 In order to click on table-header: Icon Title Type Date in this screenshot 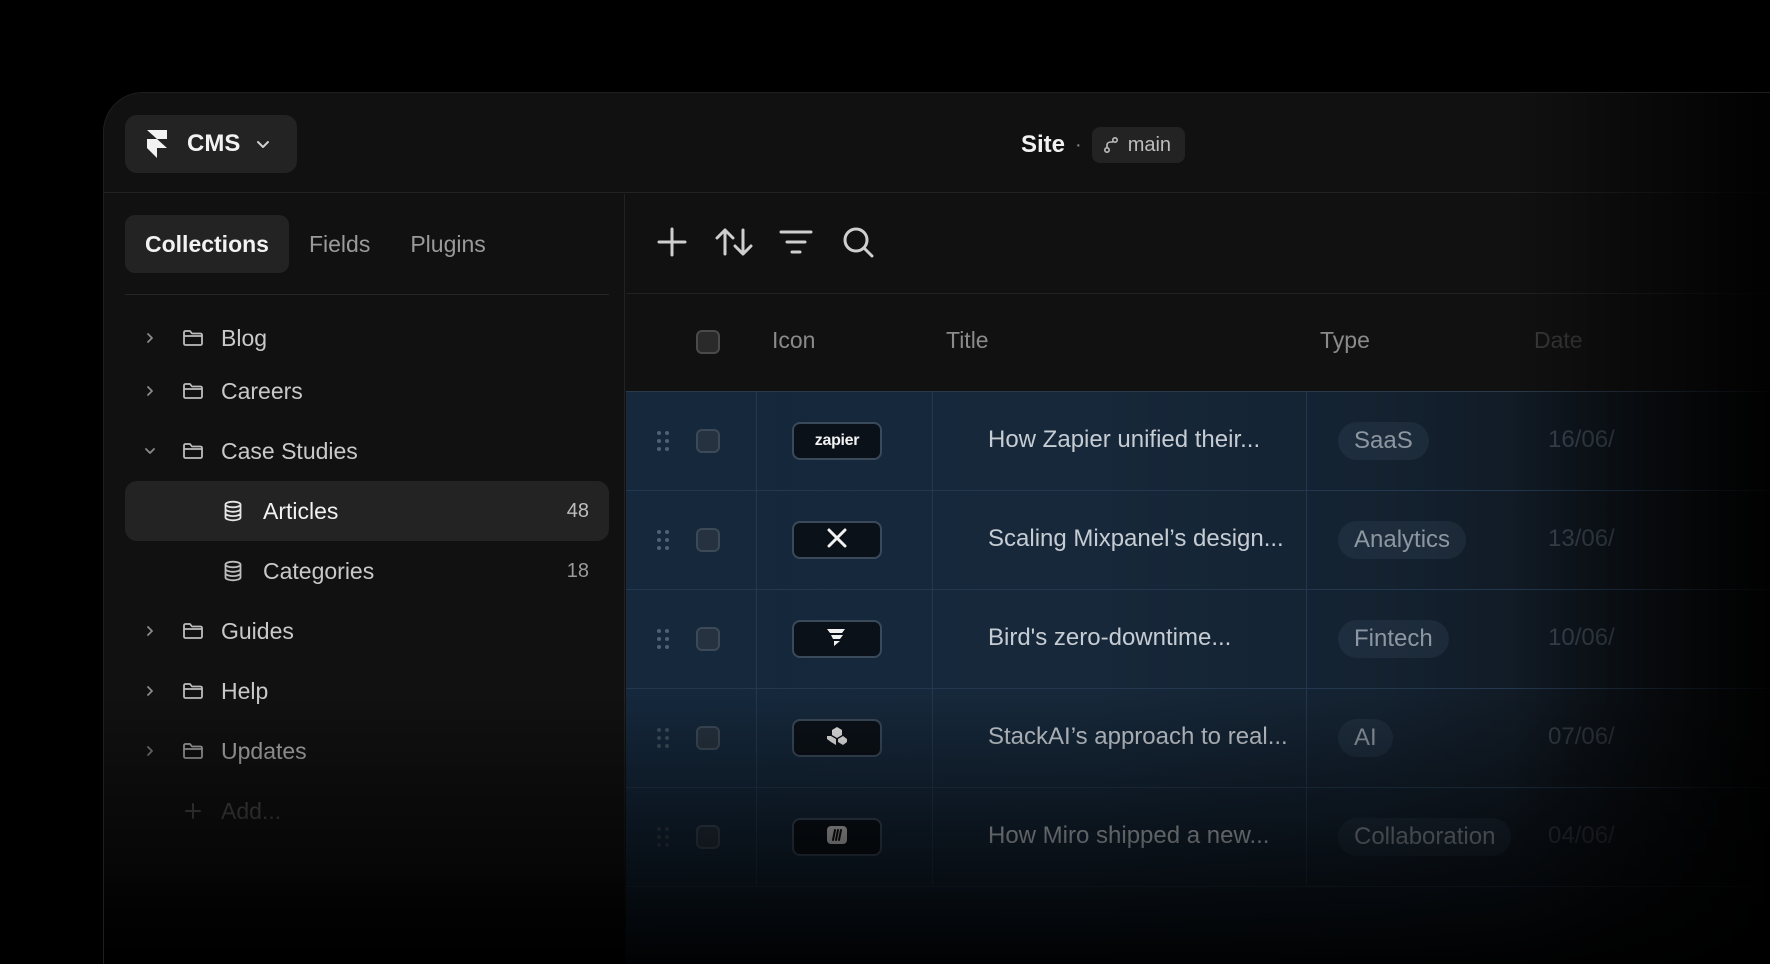, I will do `click(1198, 343)`.